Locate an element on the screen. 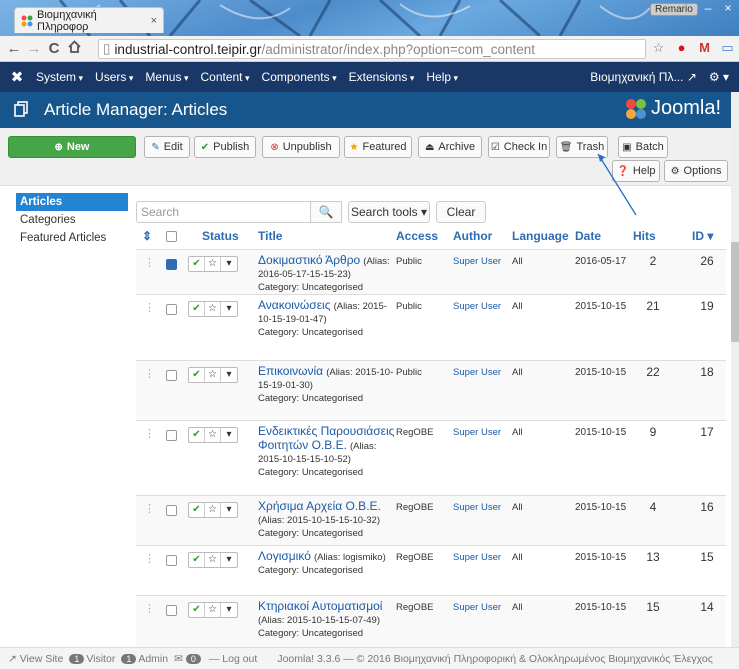 The width and height of the screenshot is (739, 669). article-alias: (Alias: 2015-10-15-15-10-32) is located at coordinates (319, 520).